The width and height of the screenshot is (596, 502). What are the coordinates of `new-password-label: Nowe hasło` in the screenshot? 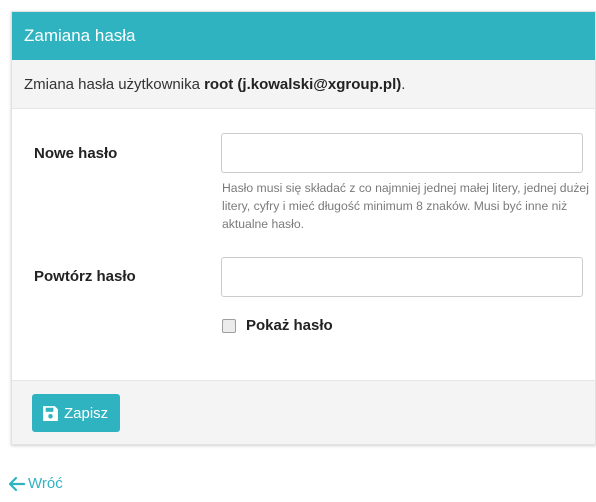 It's located at (76, 153).